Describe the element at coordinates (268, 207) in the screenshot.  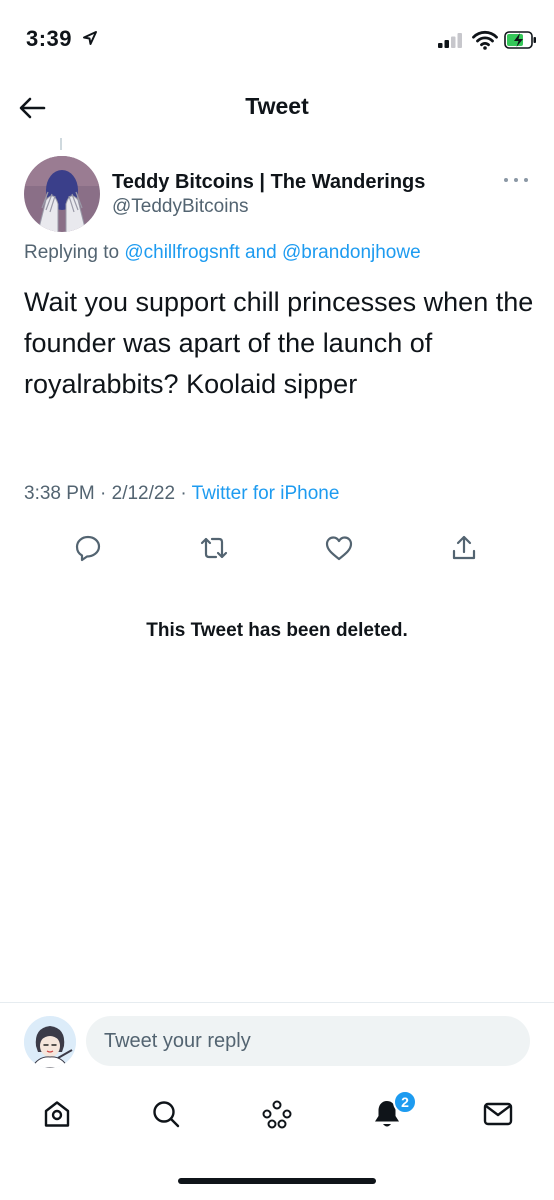
I see `author-handle: @TeddyBitcoins` at that location.